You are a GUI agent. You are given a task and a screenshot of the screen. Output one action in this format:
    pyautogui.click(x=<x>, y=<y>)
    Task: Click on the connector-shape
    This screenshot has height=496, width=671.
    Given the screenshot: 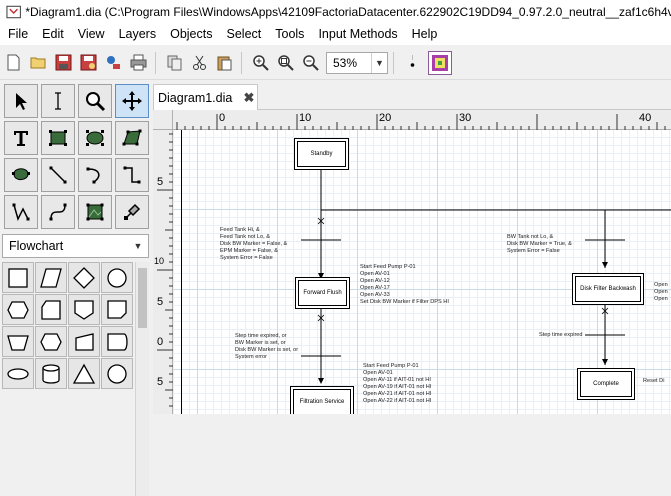 What is the action you would take?
    pyautogui.click(x=117, y=277)
    